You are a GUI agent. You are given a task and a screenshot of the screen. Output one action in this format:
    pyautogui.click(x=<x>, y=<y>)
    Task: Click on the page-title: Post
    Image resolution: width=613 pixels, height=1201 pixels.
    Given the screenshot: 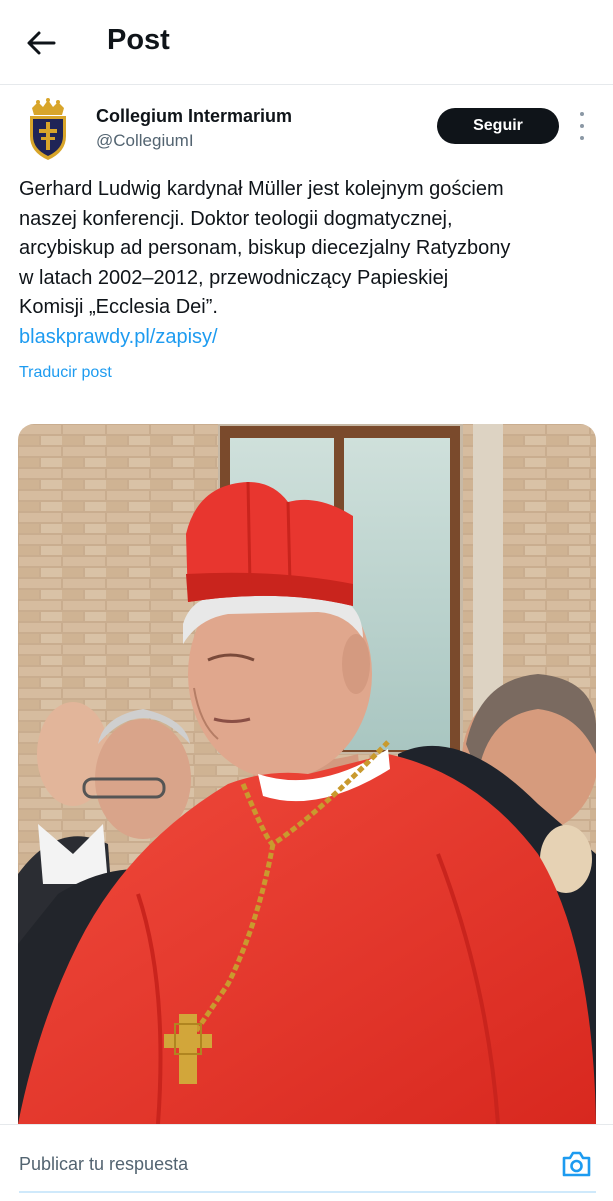 What is the action you would take?
    pyautogui.click(x=138, y=40)
    